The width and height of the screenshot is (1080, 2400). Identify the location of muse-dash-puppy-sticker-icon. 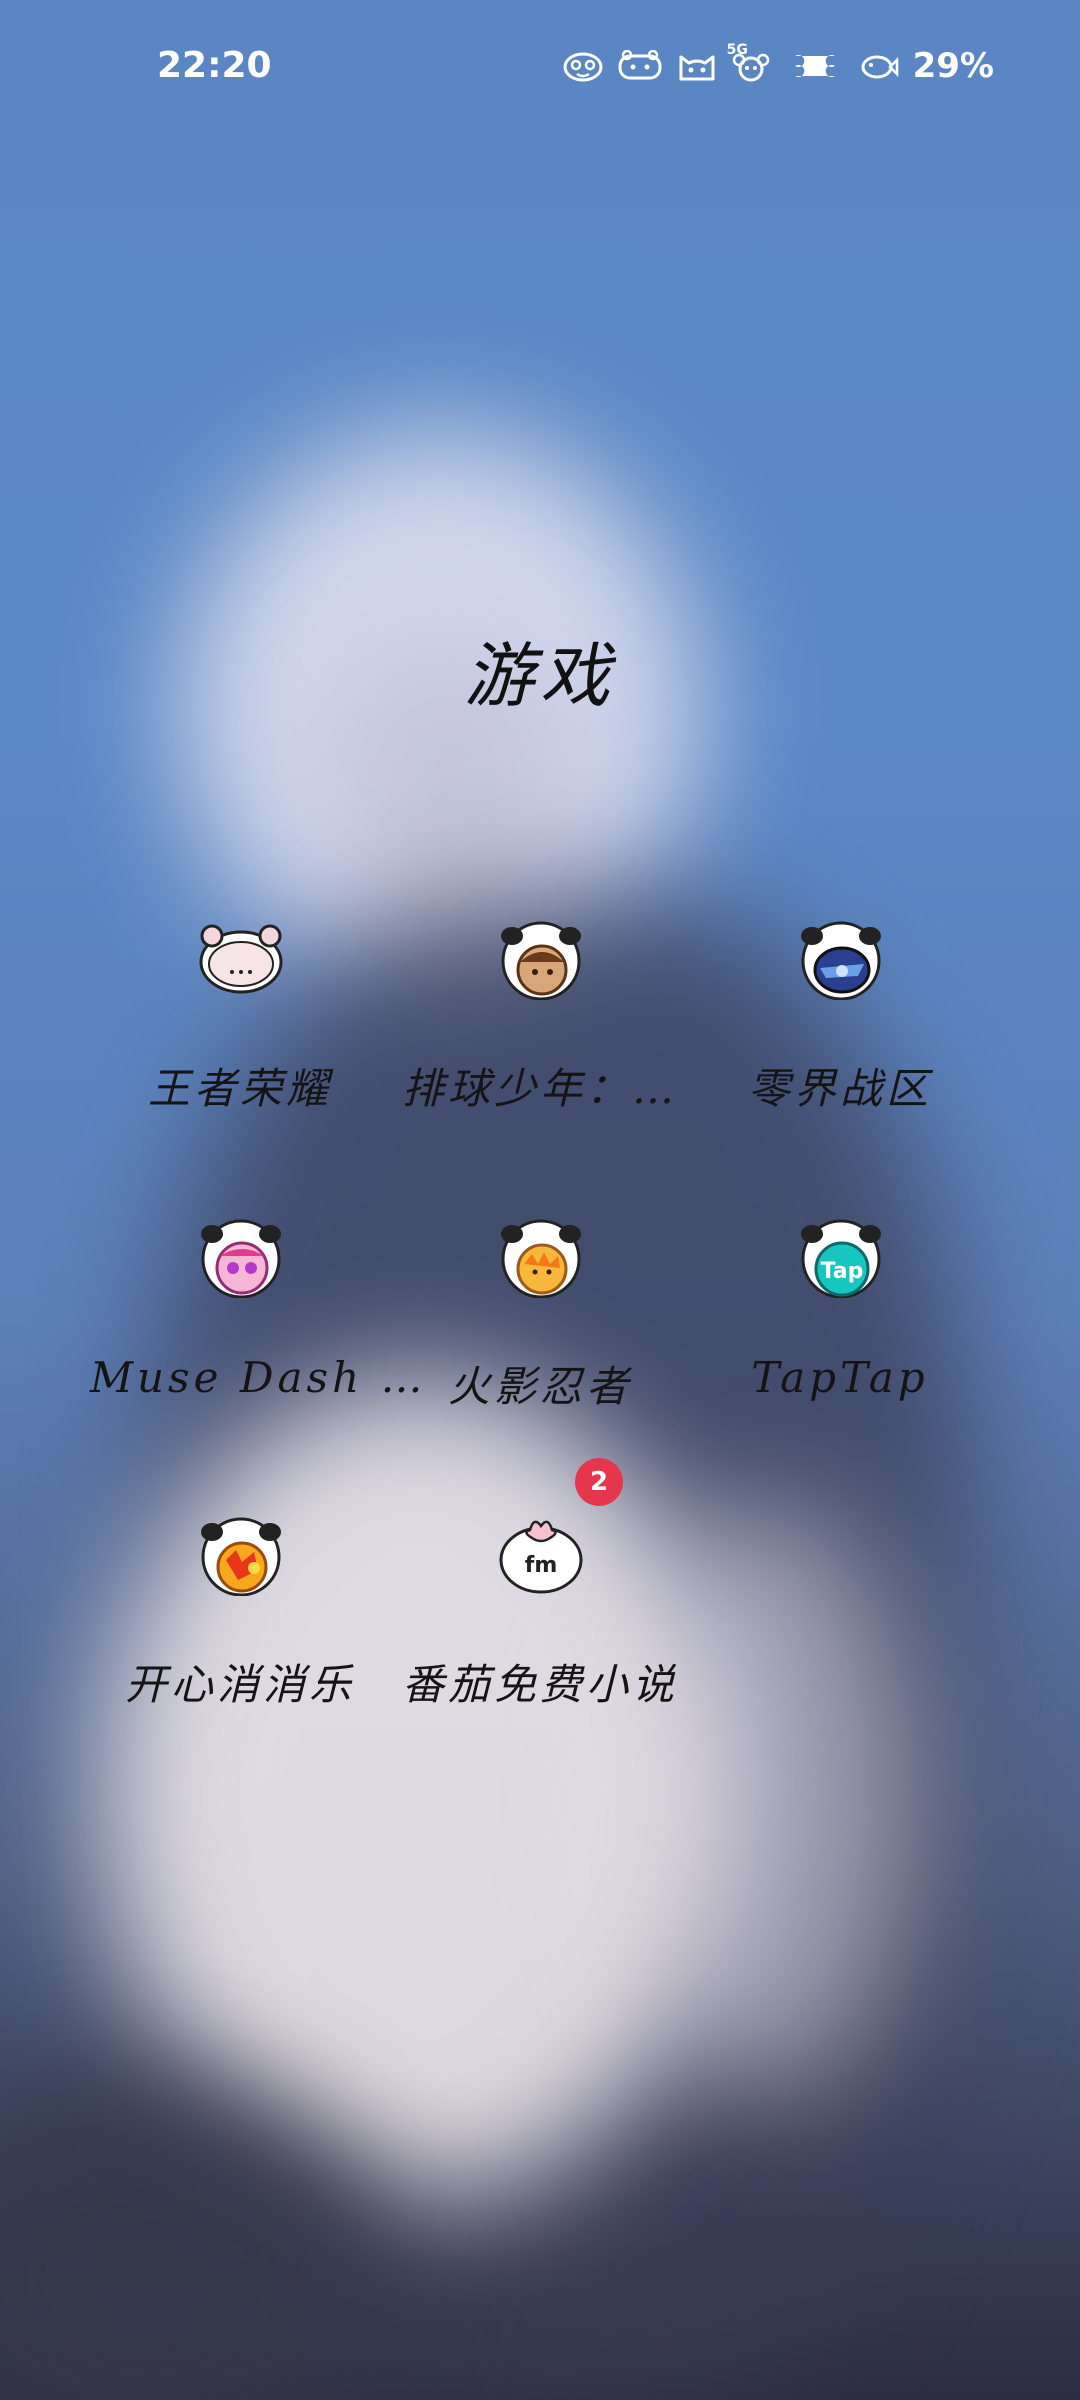
(241, 1255).